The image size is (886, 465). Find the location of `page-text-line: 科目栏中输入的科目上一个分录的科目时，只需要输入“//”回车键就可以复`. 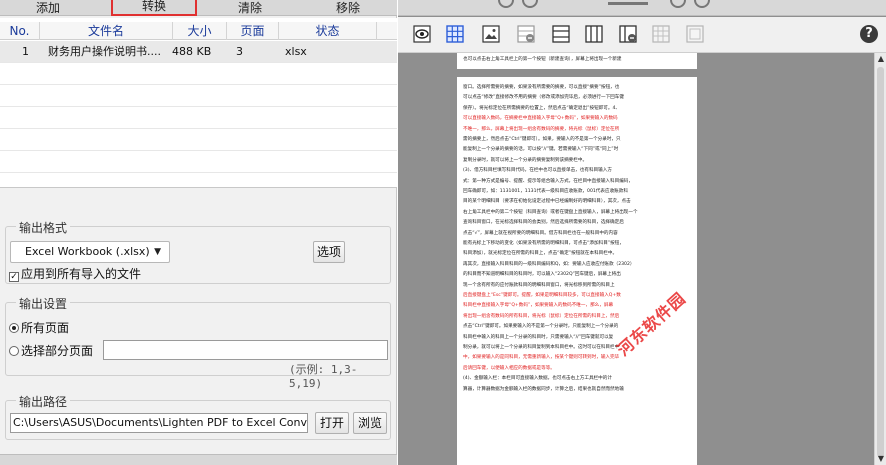

page-text-line: 科目栏中输入的科目上一个分录的科目时，只需要输入“//”回车键就可以复 is located at coordinates (538, 337).